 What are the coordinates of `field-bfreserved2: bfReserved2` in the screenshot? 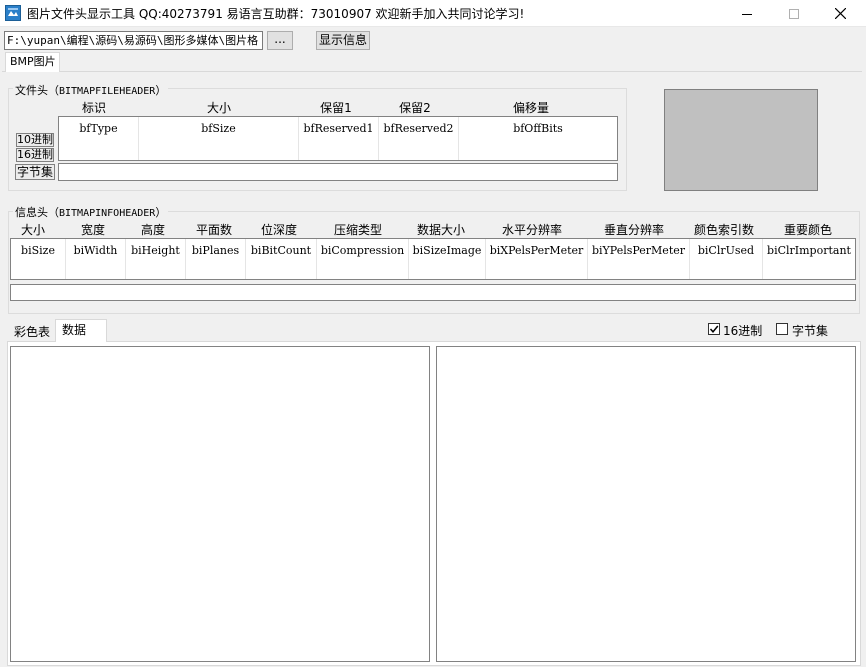 It's located at (419, 138).